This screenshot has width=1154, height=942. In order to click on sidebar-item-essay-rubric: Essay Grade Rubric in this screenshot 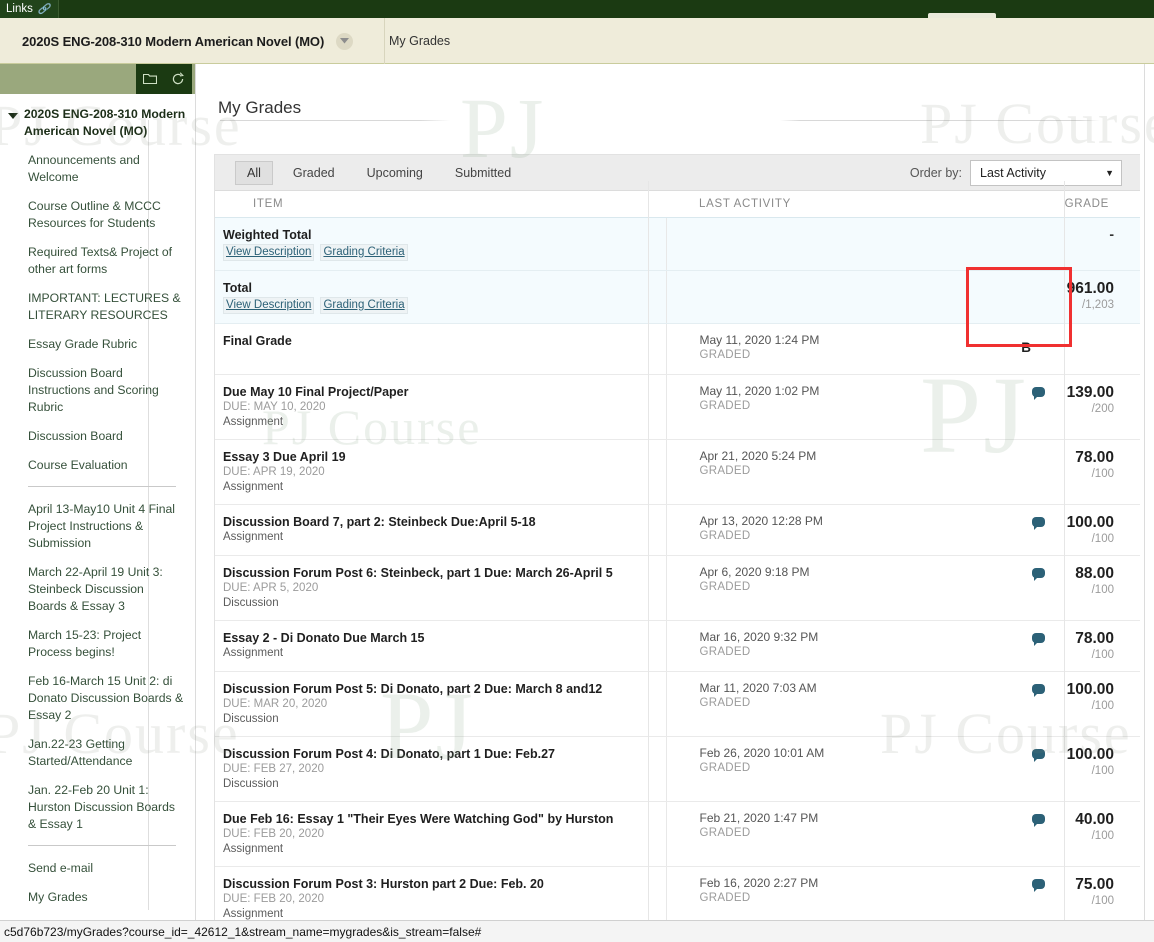, I will do `click(97, 344)`.